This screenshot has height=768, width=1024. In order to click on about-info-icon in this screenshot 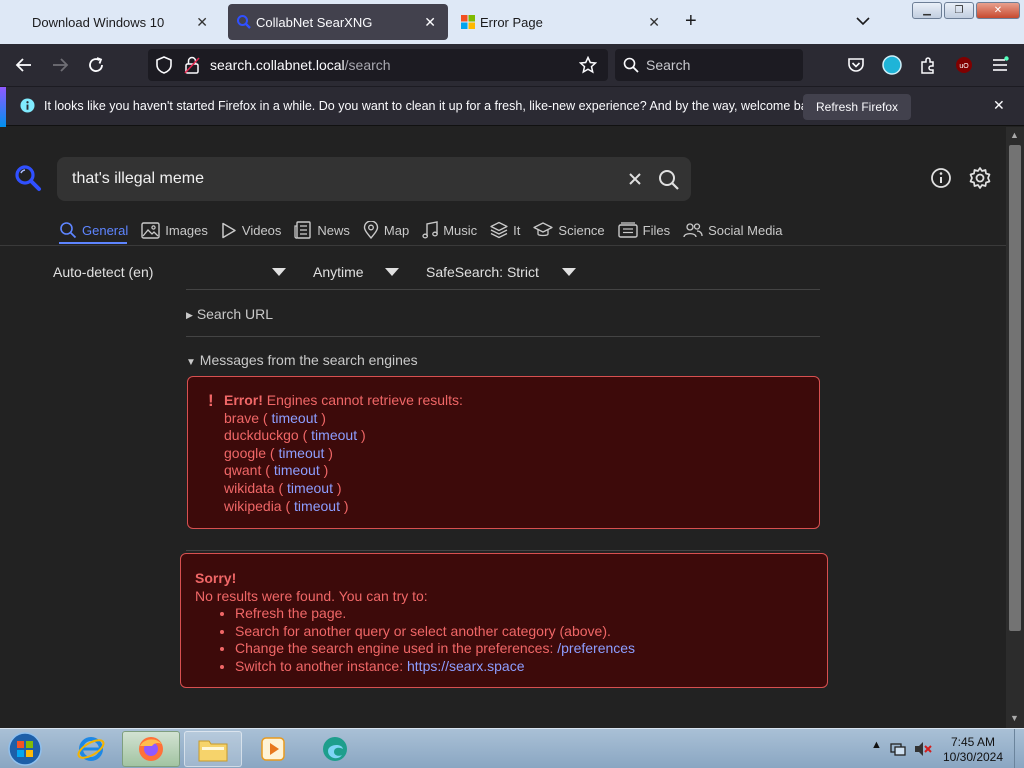, I will do `click(941, 178)`.